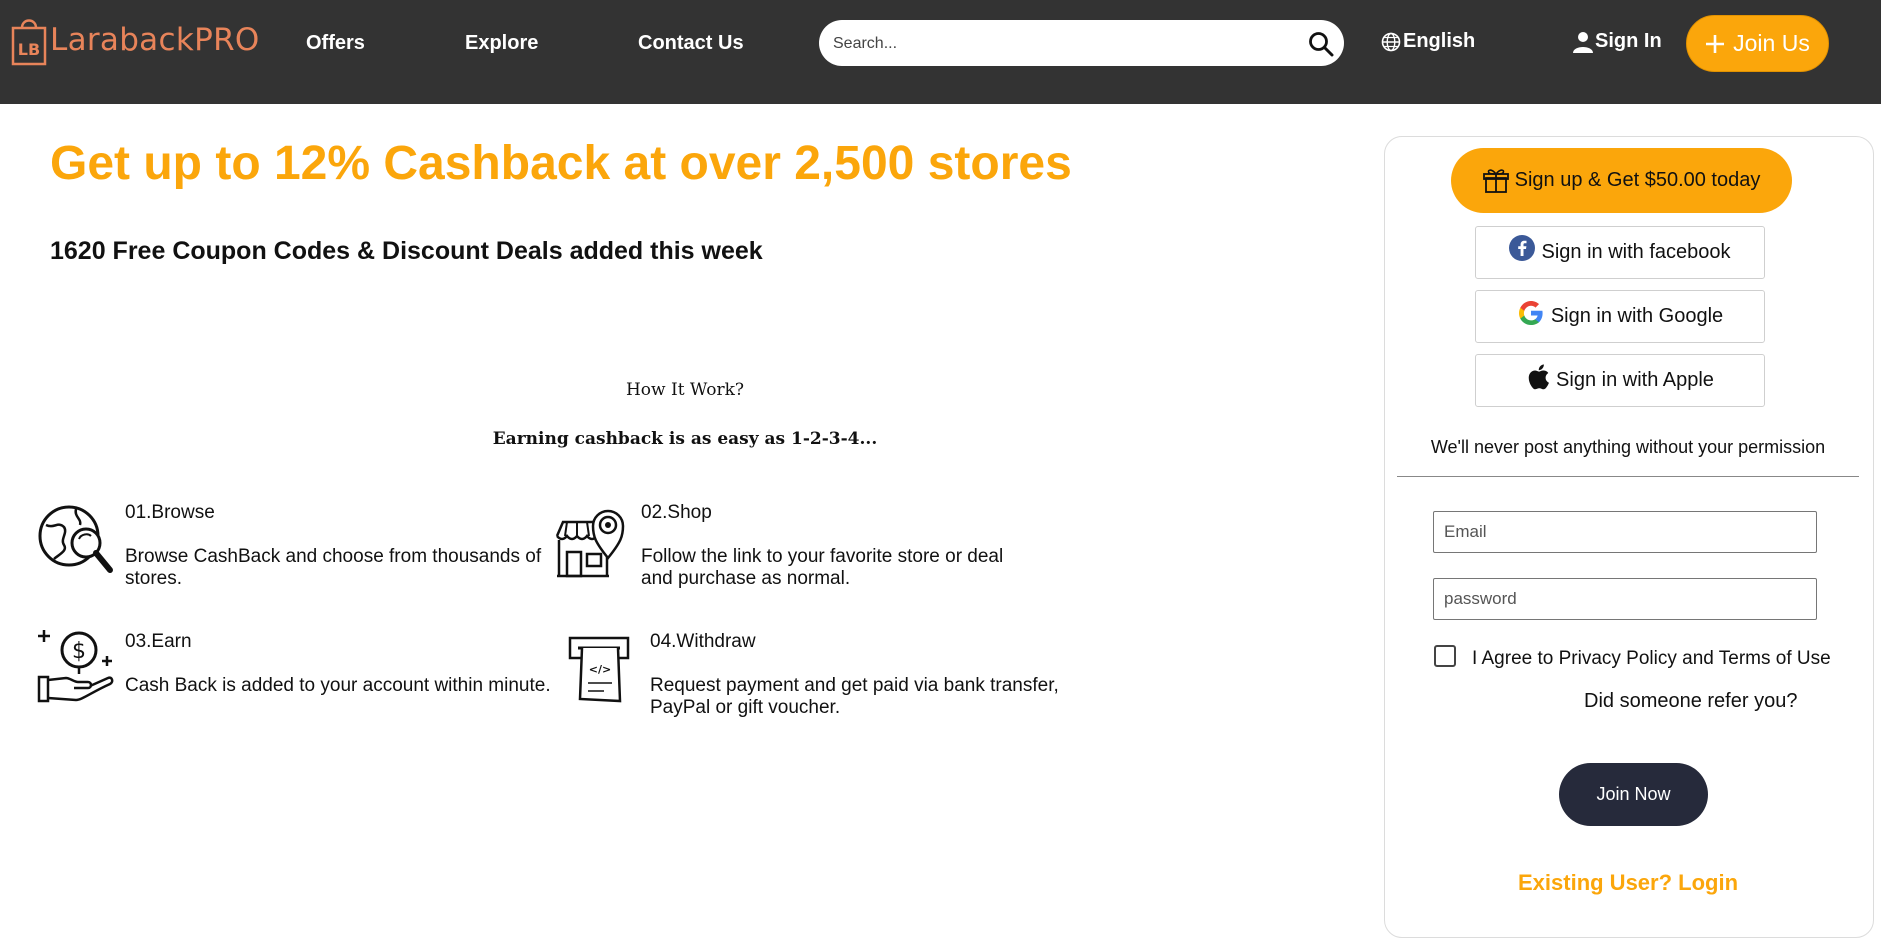 Image resolution: width=1881 pixels, height=938 pixels. Describe the element at coordinates (501, 43) in the screenshot. I see `nav-explore: Explore` at that location.